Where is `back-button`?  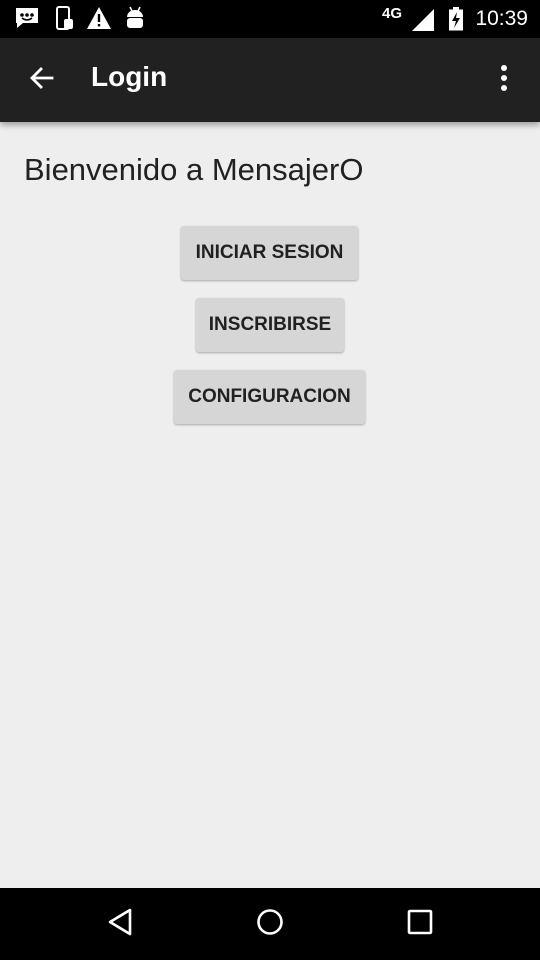 back-button is located at coordinates (42, 80).